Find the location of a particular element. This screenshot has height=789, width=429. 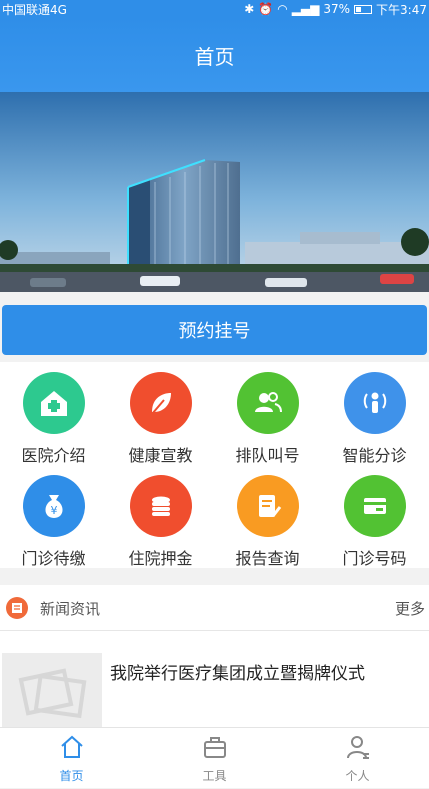

news-list-item: 我院举行医疗集团成立暨揭牌仪式 is located at coordinates (214, 679).